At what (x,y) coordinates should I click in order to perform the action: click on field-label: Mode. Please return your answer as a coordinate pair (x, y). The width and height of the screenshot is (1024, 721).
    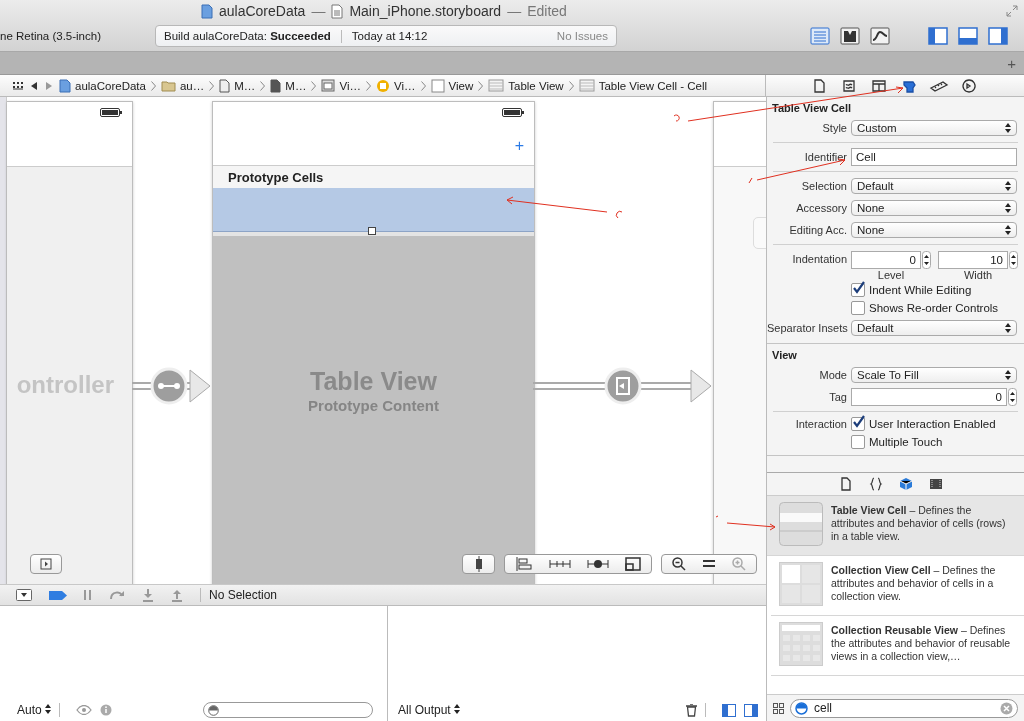
    Looking at the image, I should click on (833, 375).